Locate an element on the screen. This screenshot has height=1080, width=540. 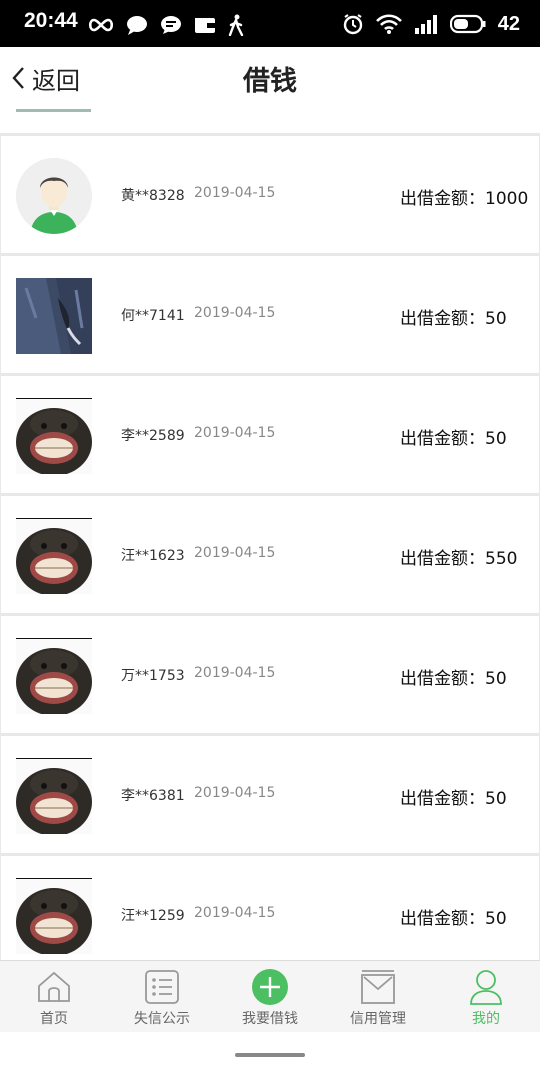
nav-item-mine: 我的 is located at coordinates (486, 997).